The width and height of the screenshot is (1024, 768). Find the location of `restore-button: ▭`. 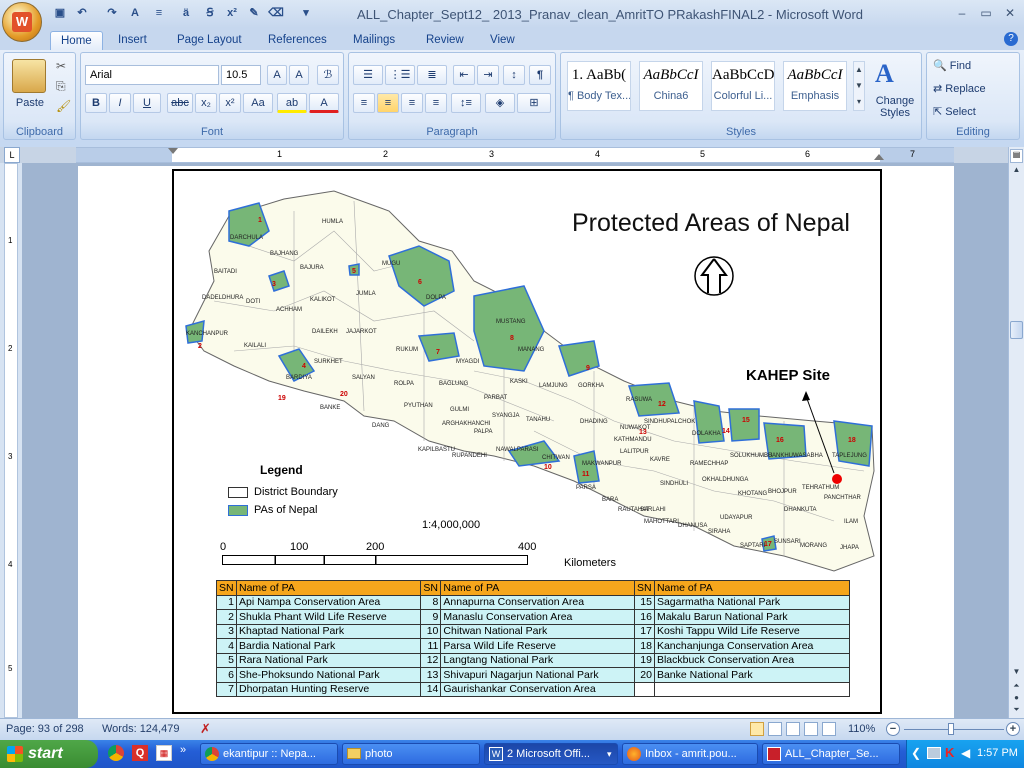

restore-button: ▭ is located at coordinates (986, 13).